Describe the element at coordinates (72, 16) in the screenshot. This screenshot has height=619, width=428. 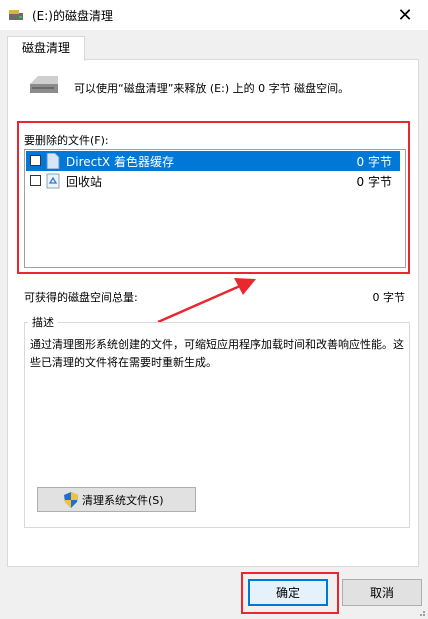
I see `window-title: (E:)的磁盘清理` at that location.